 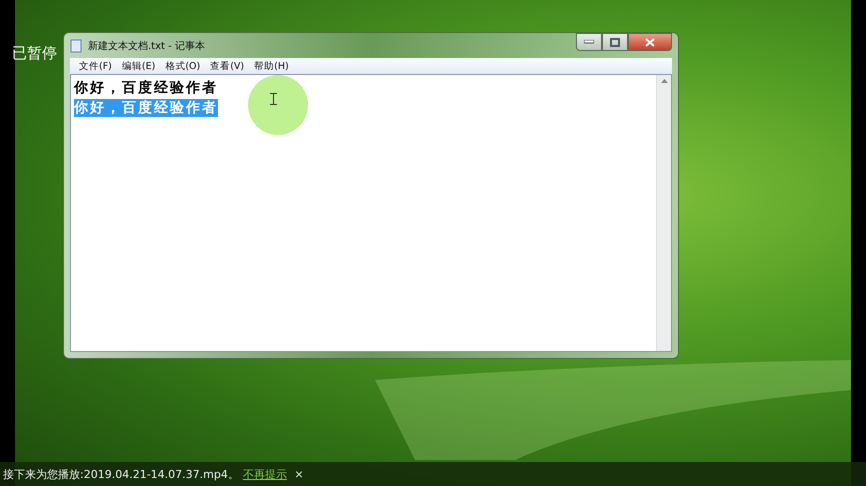 I want to click on minimize-button, so click(x=589, y=42).